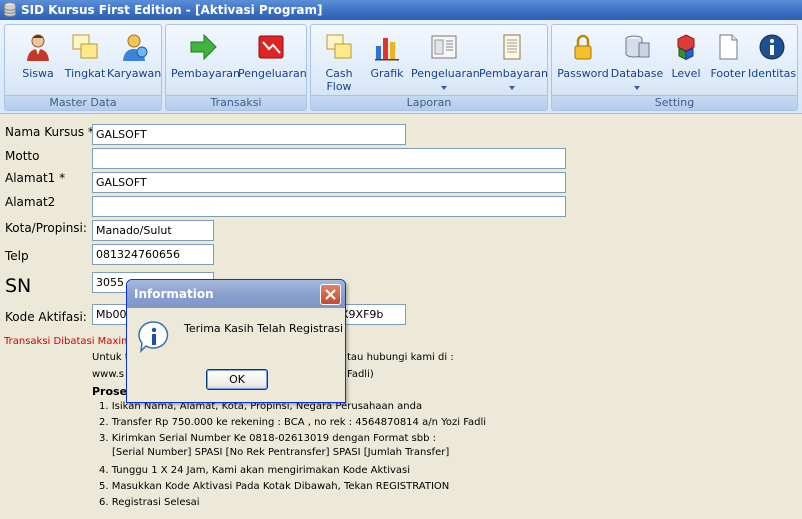  What do you see at coordinates (205, 73) in the screenshot?
I see `pembayaran-label: Pembayaran` at bounding box center [205, 73].